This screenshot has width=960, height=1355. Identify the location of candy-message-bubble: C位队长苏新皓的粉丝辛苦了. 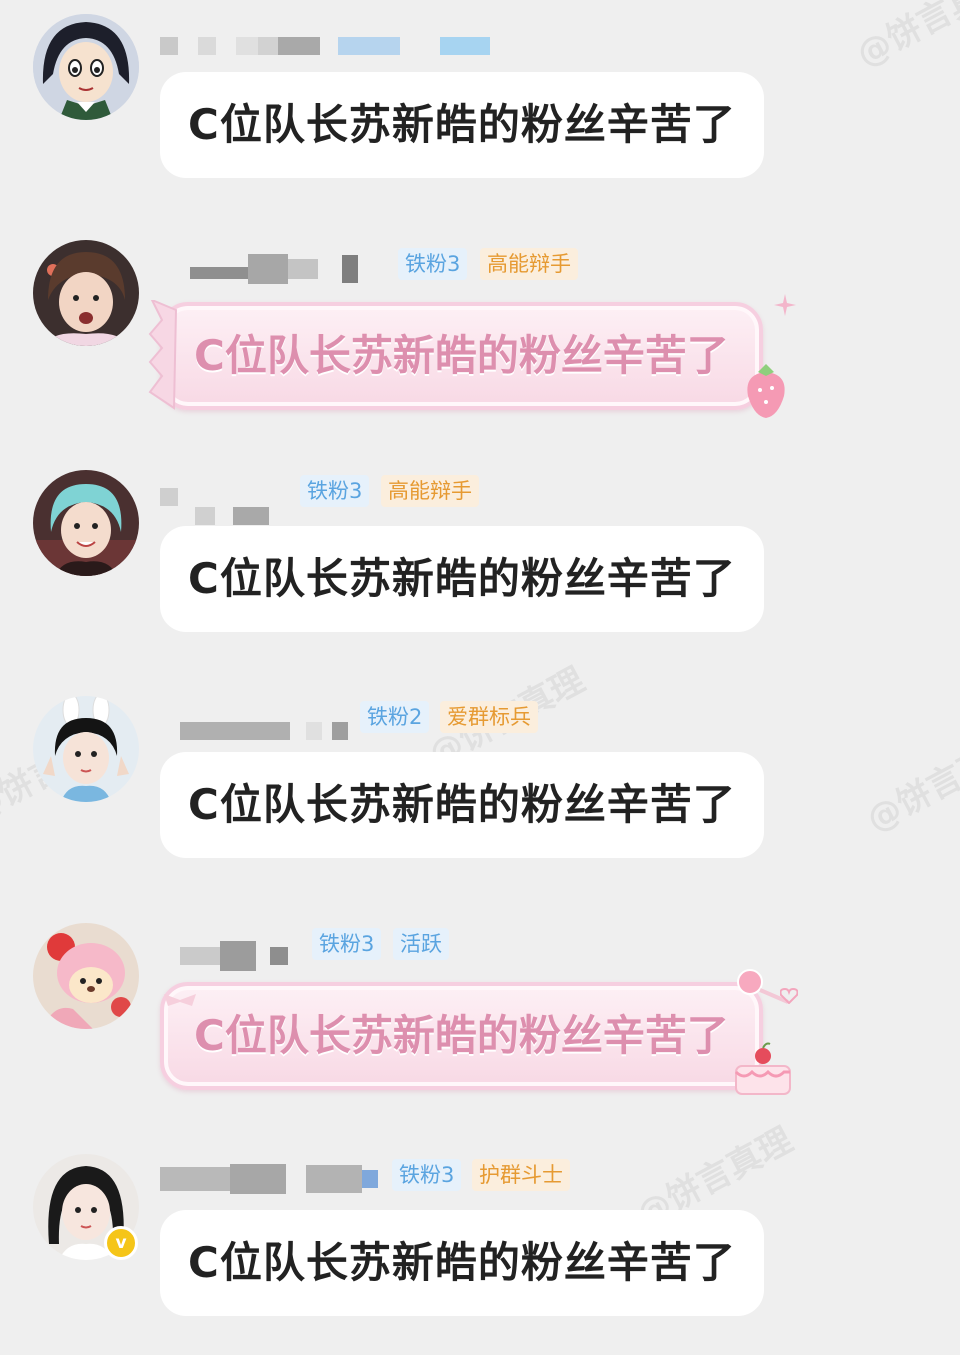
(461, 356).